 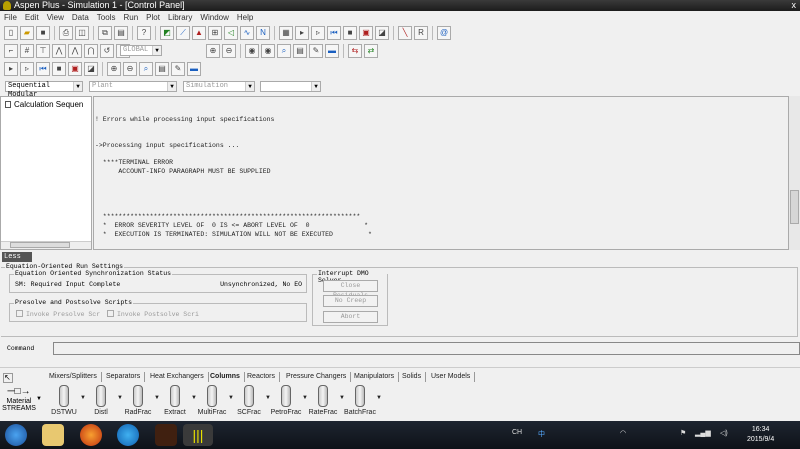 I want to click on palette-radfrac: RadFrac ▼, so click(x=140, y=400).